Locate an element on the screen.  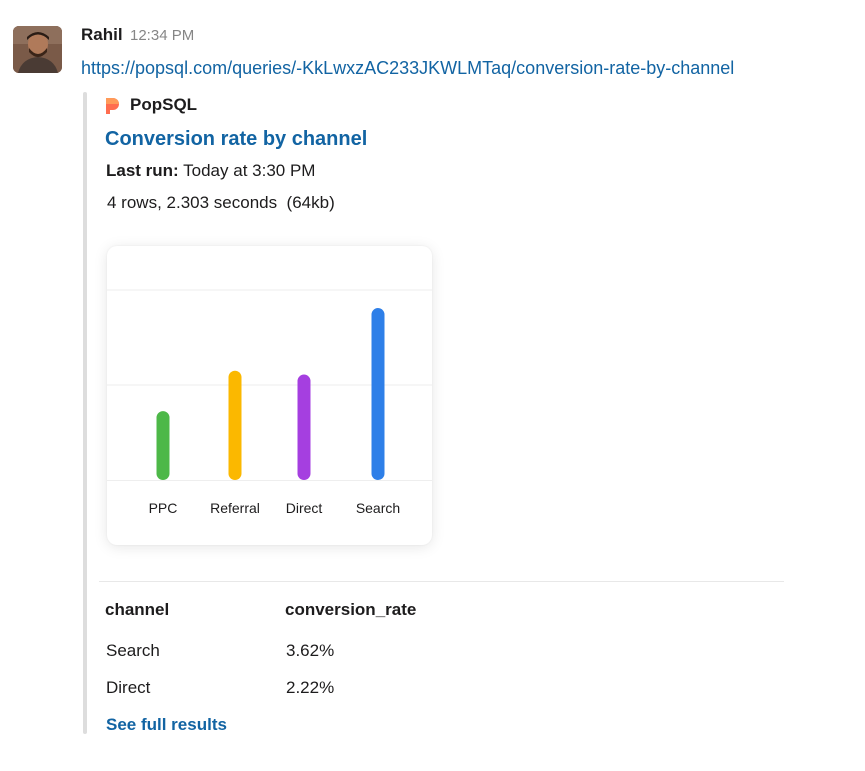
column-header-channel: channel is located at coordinates (137, 609).